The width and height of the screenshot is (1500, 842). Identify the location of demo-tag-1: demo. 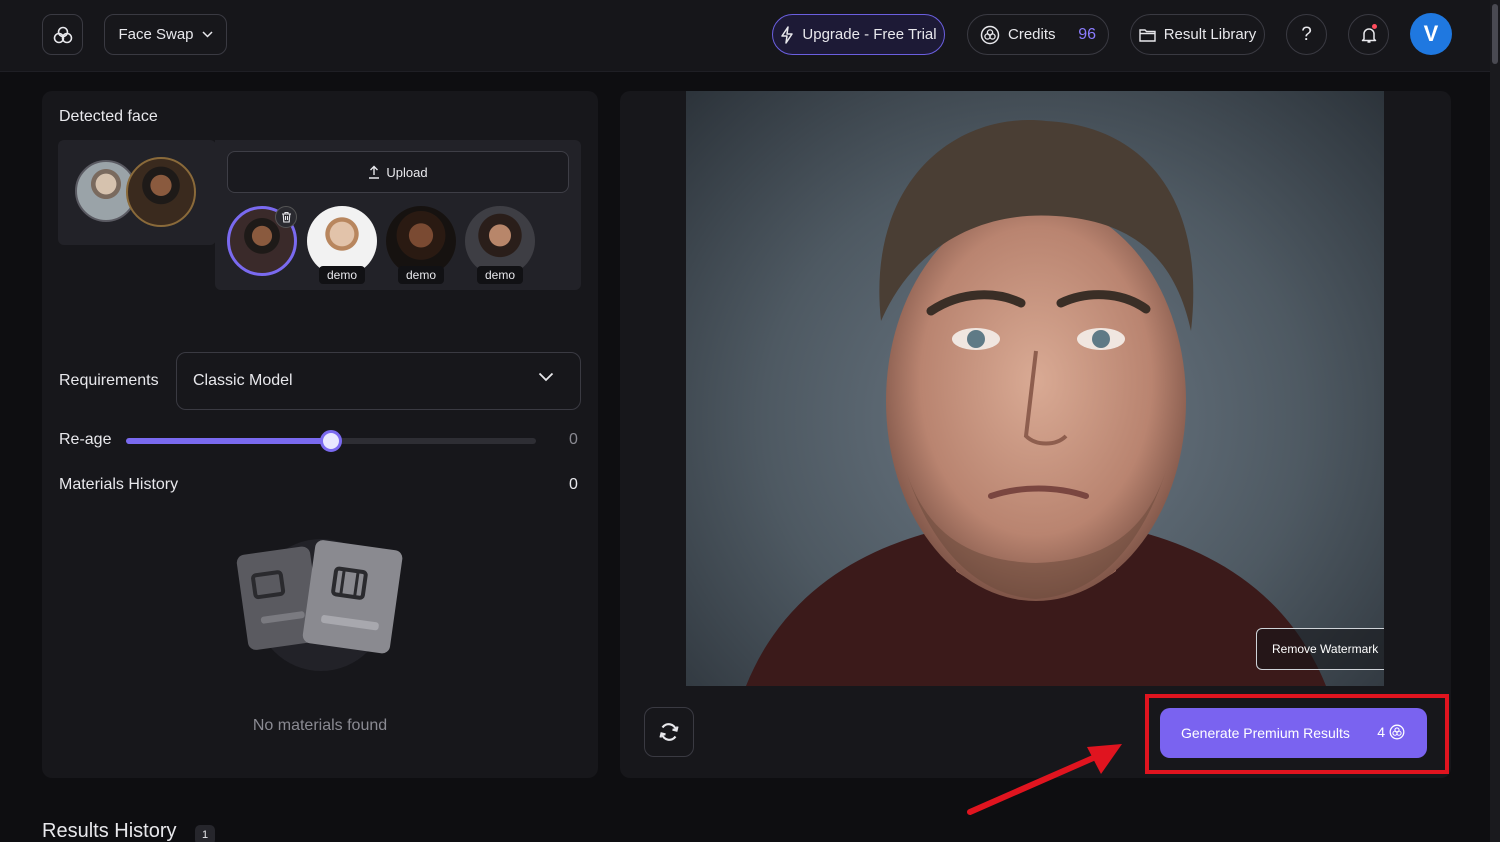
(342, 275).